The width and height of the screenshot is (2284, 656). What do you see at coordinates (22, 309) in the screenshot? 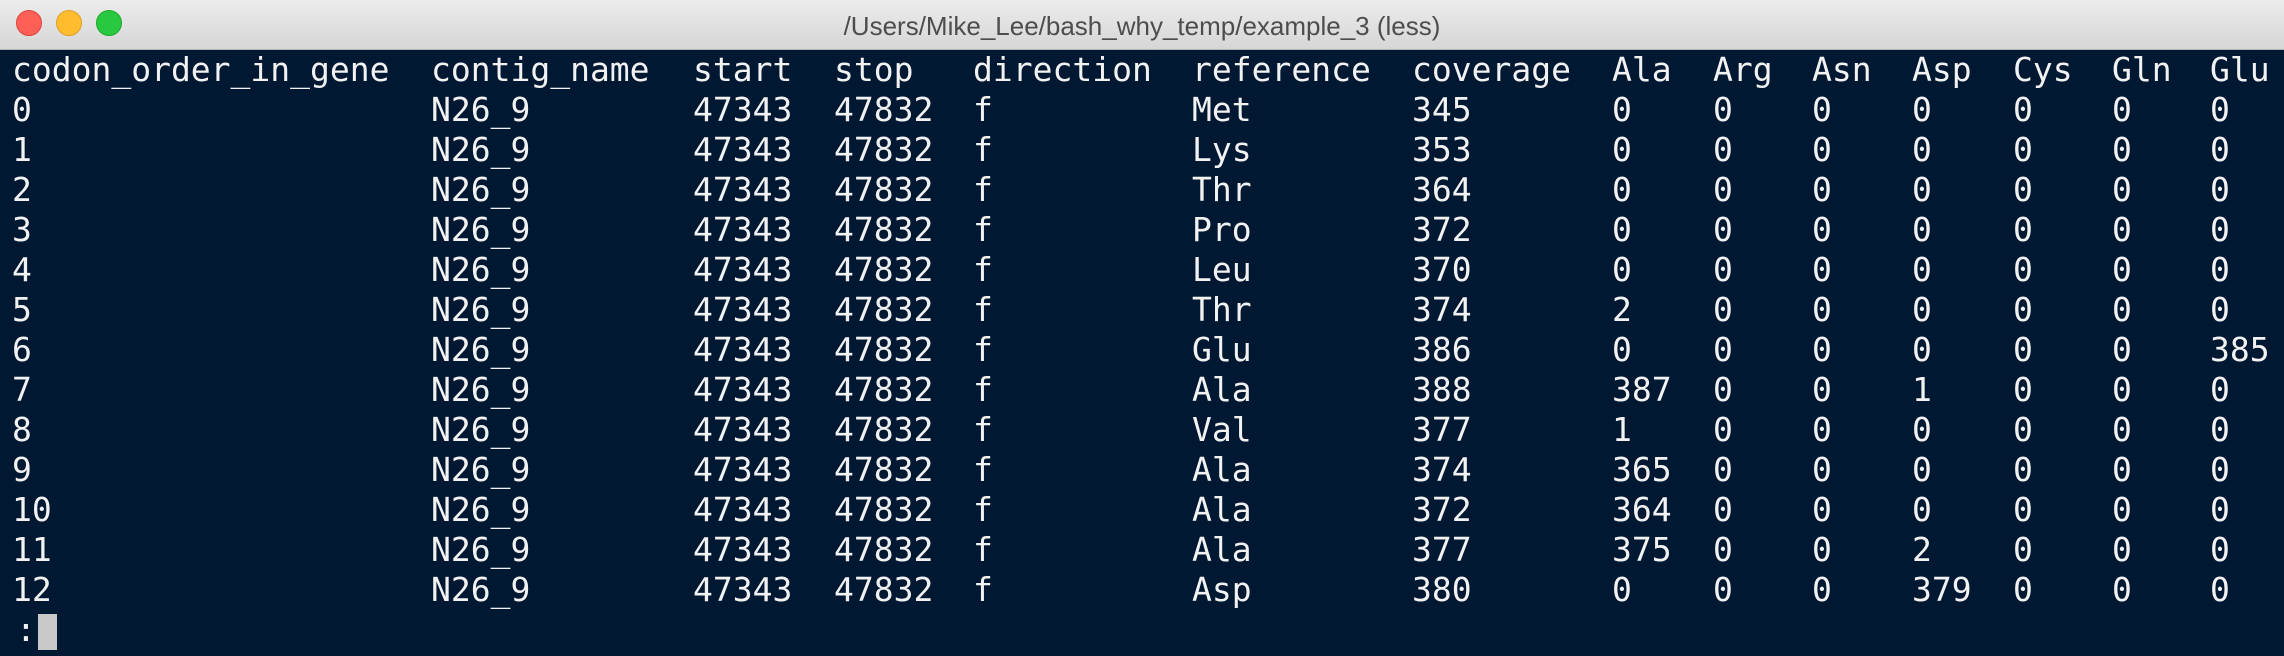
I see `table-cell: 5` at bounding box center [22, 309].